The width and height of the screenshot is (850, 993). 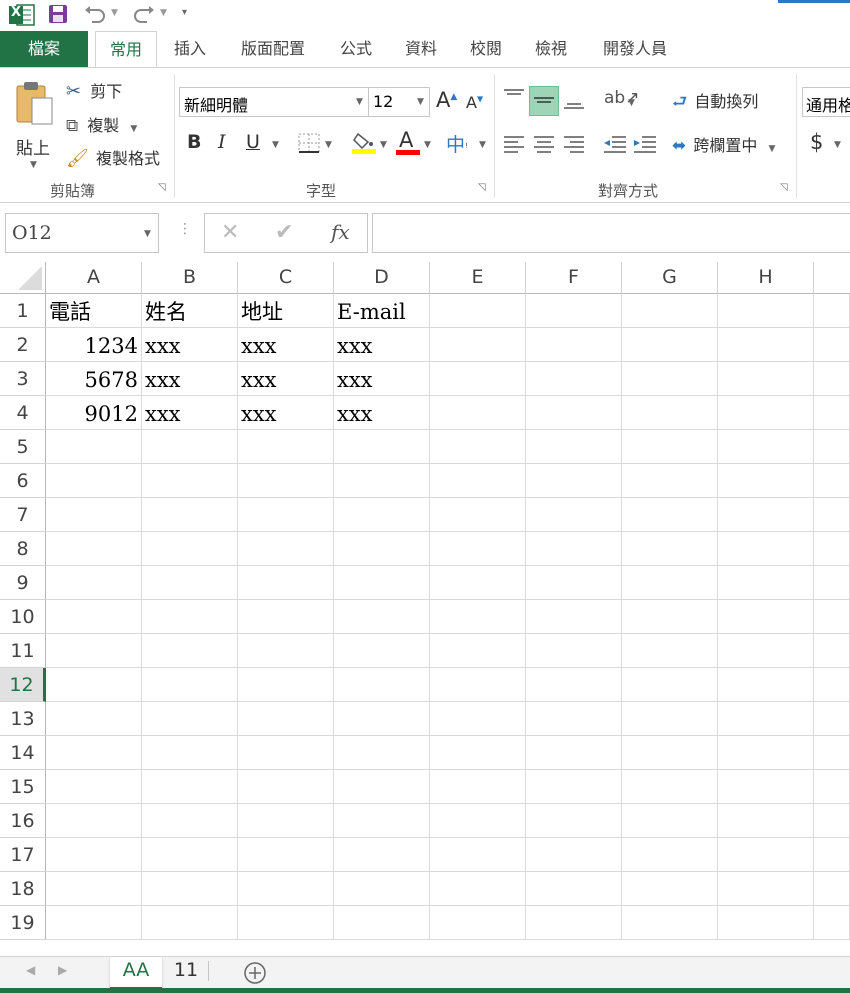 What do you see at coordinates (670, 855) in the screenshot?
I see `cell-g17` at bounding box center [670, 855].